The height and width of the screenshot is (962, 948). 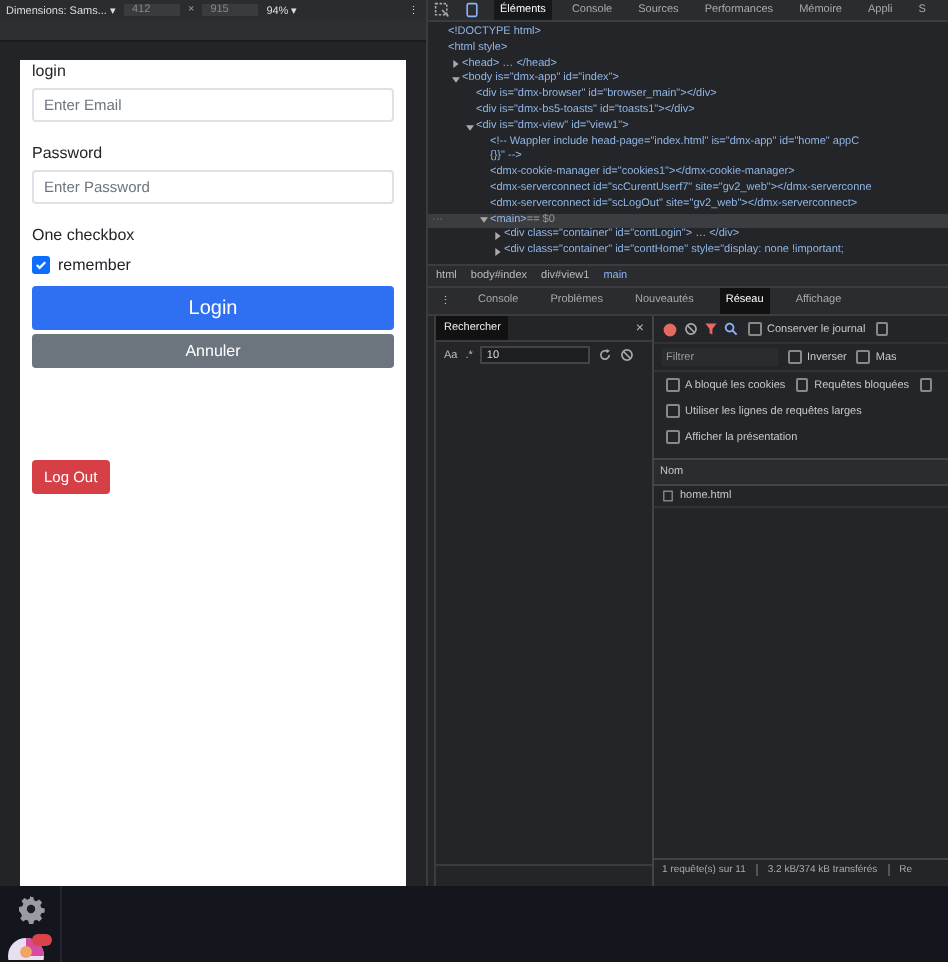 What do you see at coordinates (711, 329) in the screenshot?
I see `filter-icon` at bounding box center [711, 329].